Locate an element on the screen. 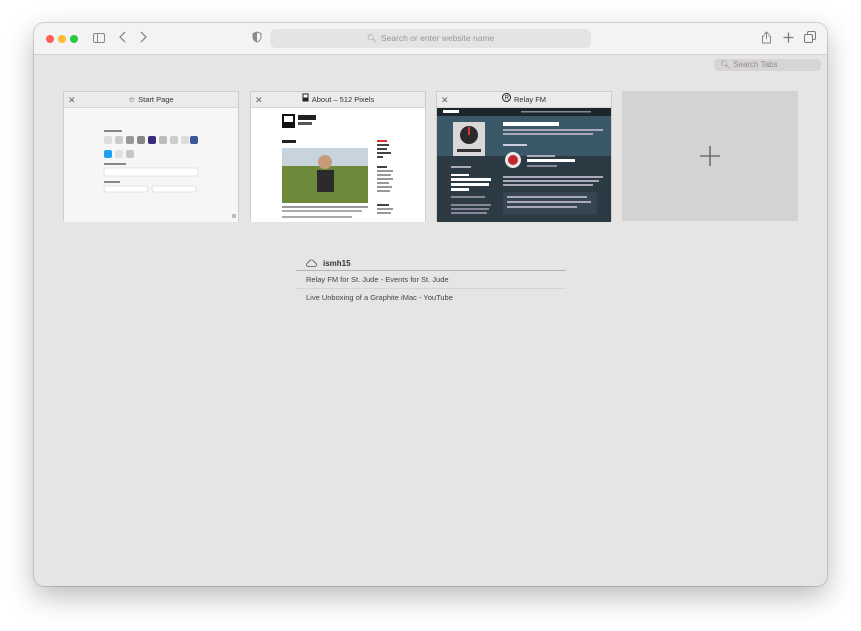 This screenshot has height=631, width=861. tab-title: Relay FM is located at coordinates (530, 99).